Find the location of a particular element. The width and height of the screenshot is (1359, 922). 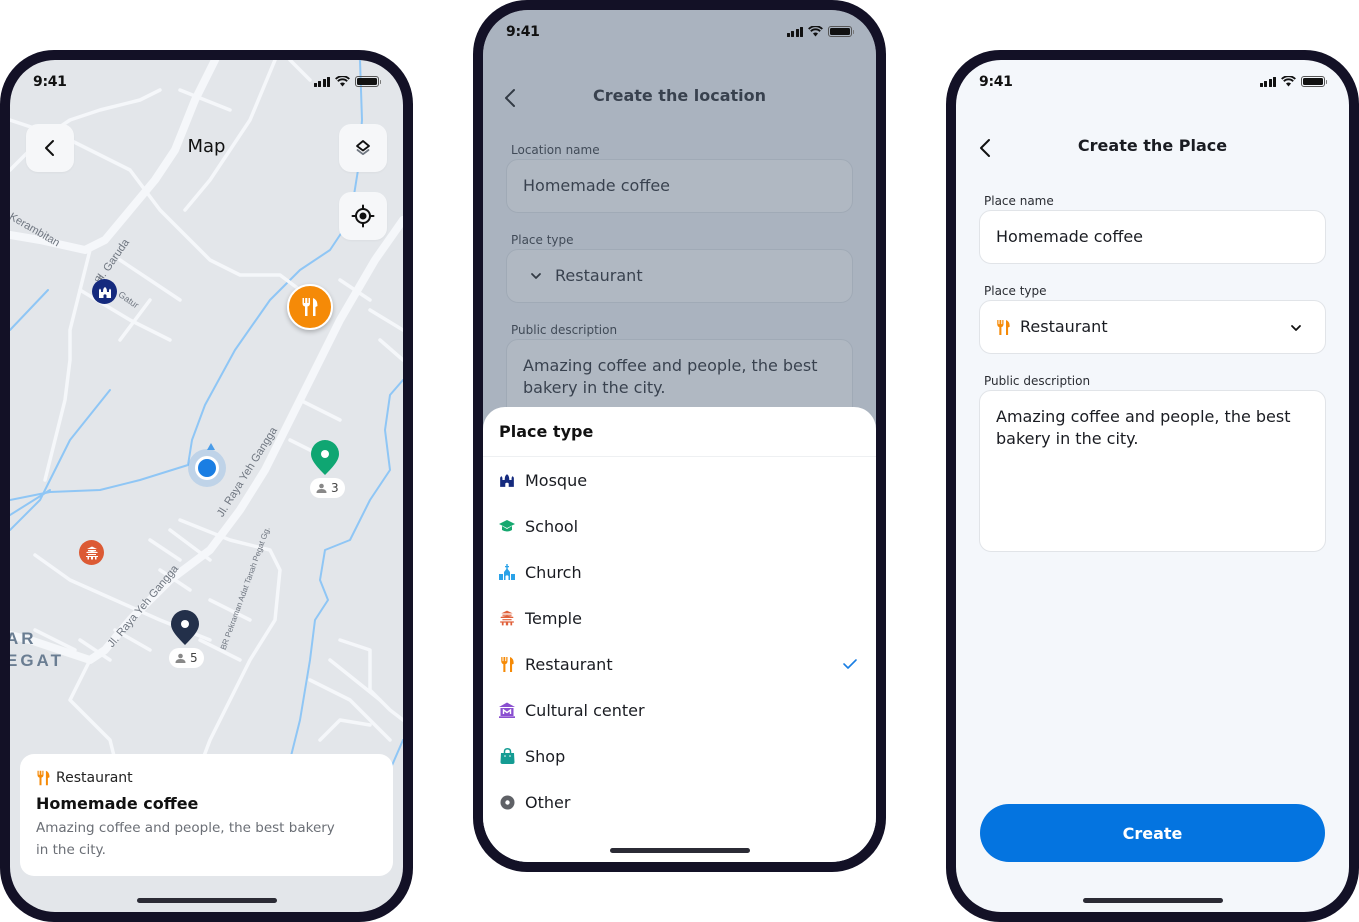

checkmark-icon is located at coordinates (850, 665).